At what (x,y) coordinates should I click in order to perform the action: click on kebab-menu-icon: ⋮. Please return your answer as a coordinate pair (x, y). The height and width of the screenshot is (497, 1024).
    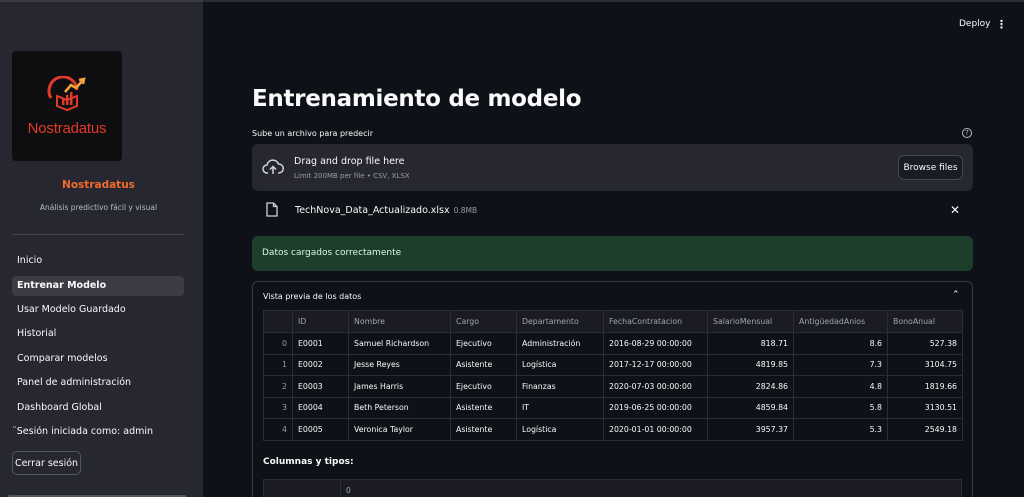
    Looking at the image, I should click on (1001, 24).